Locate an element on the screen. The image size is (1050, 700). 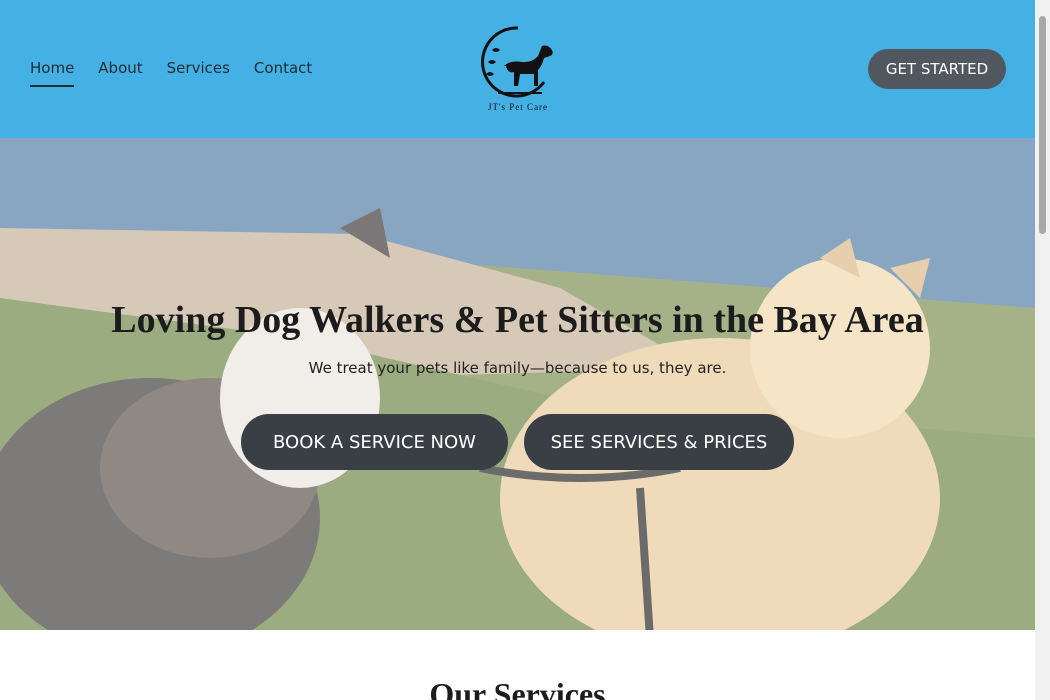
nav-home-link: Home is located at coordinates (52, 73).